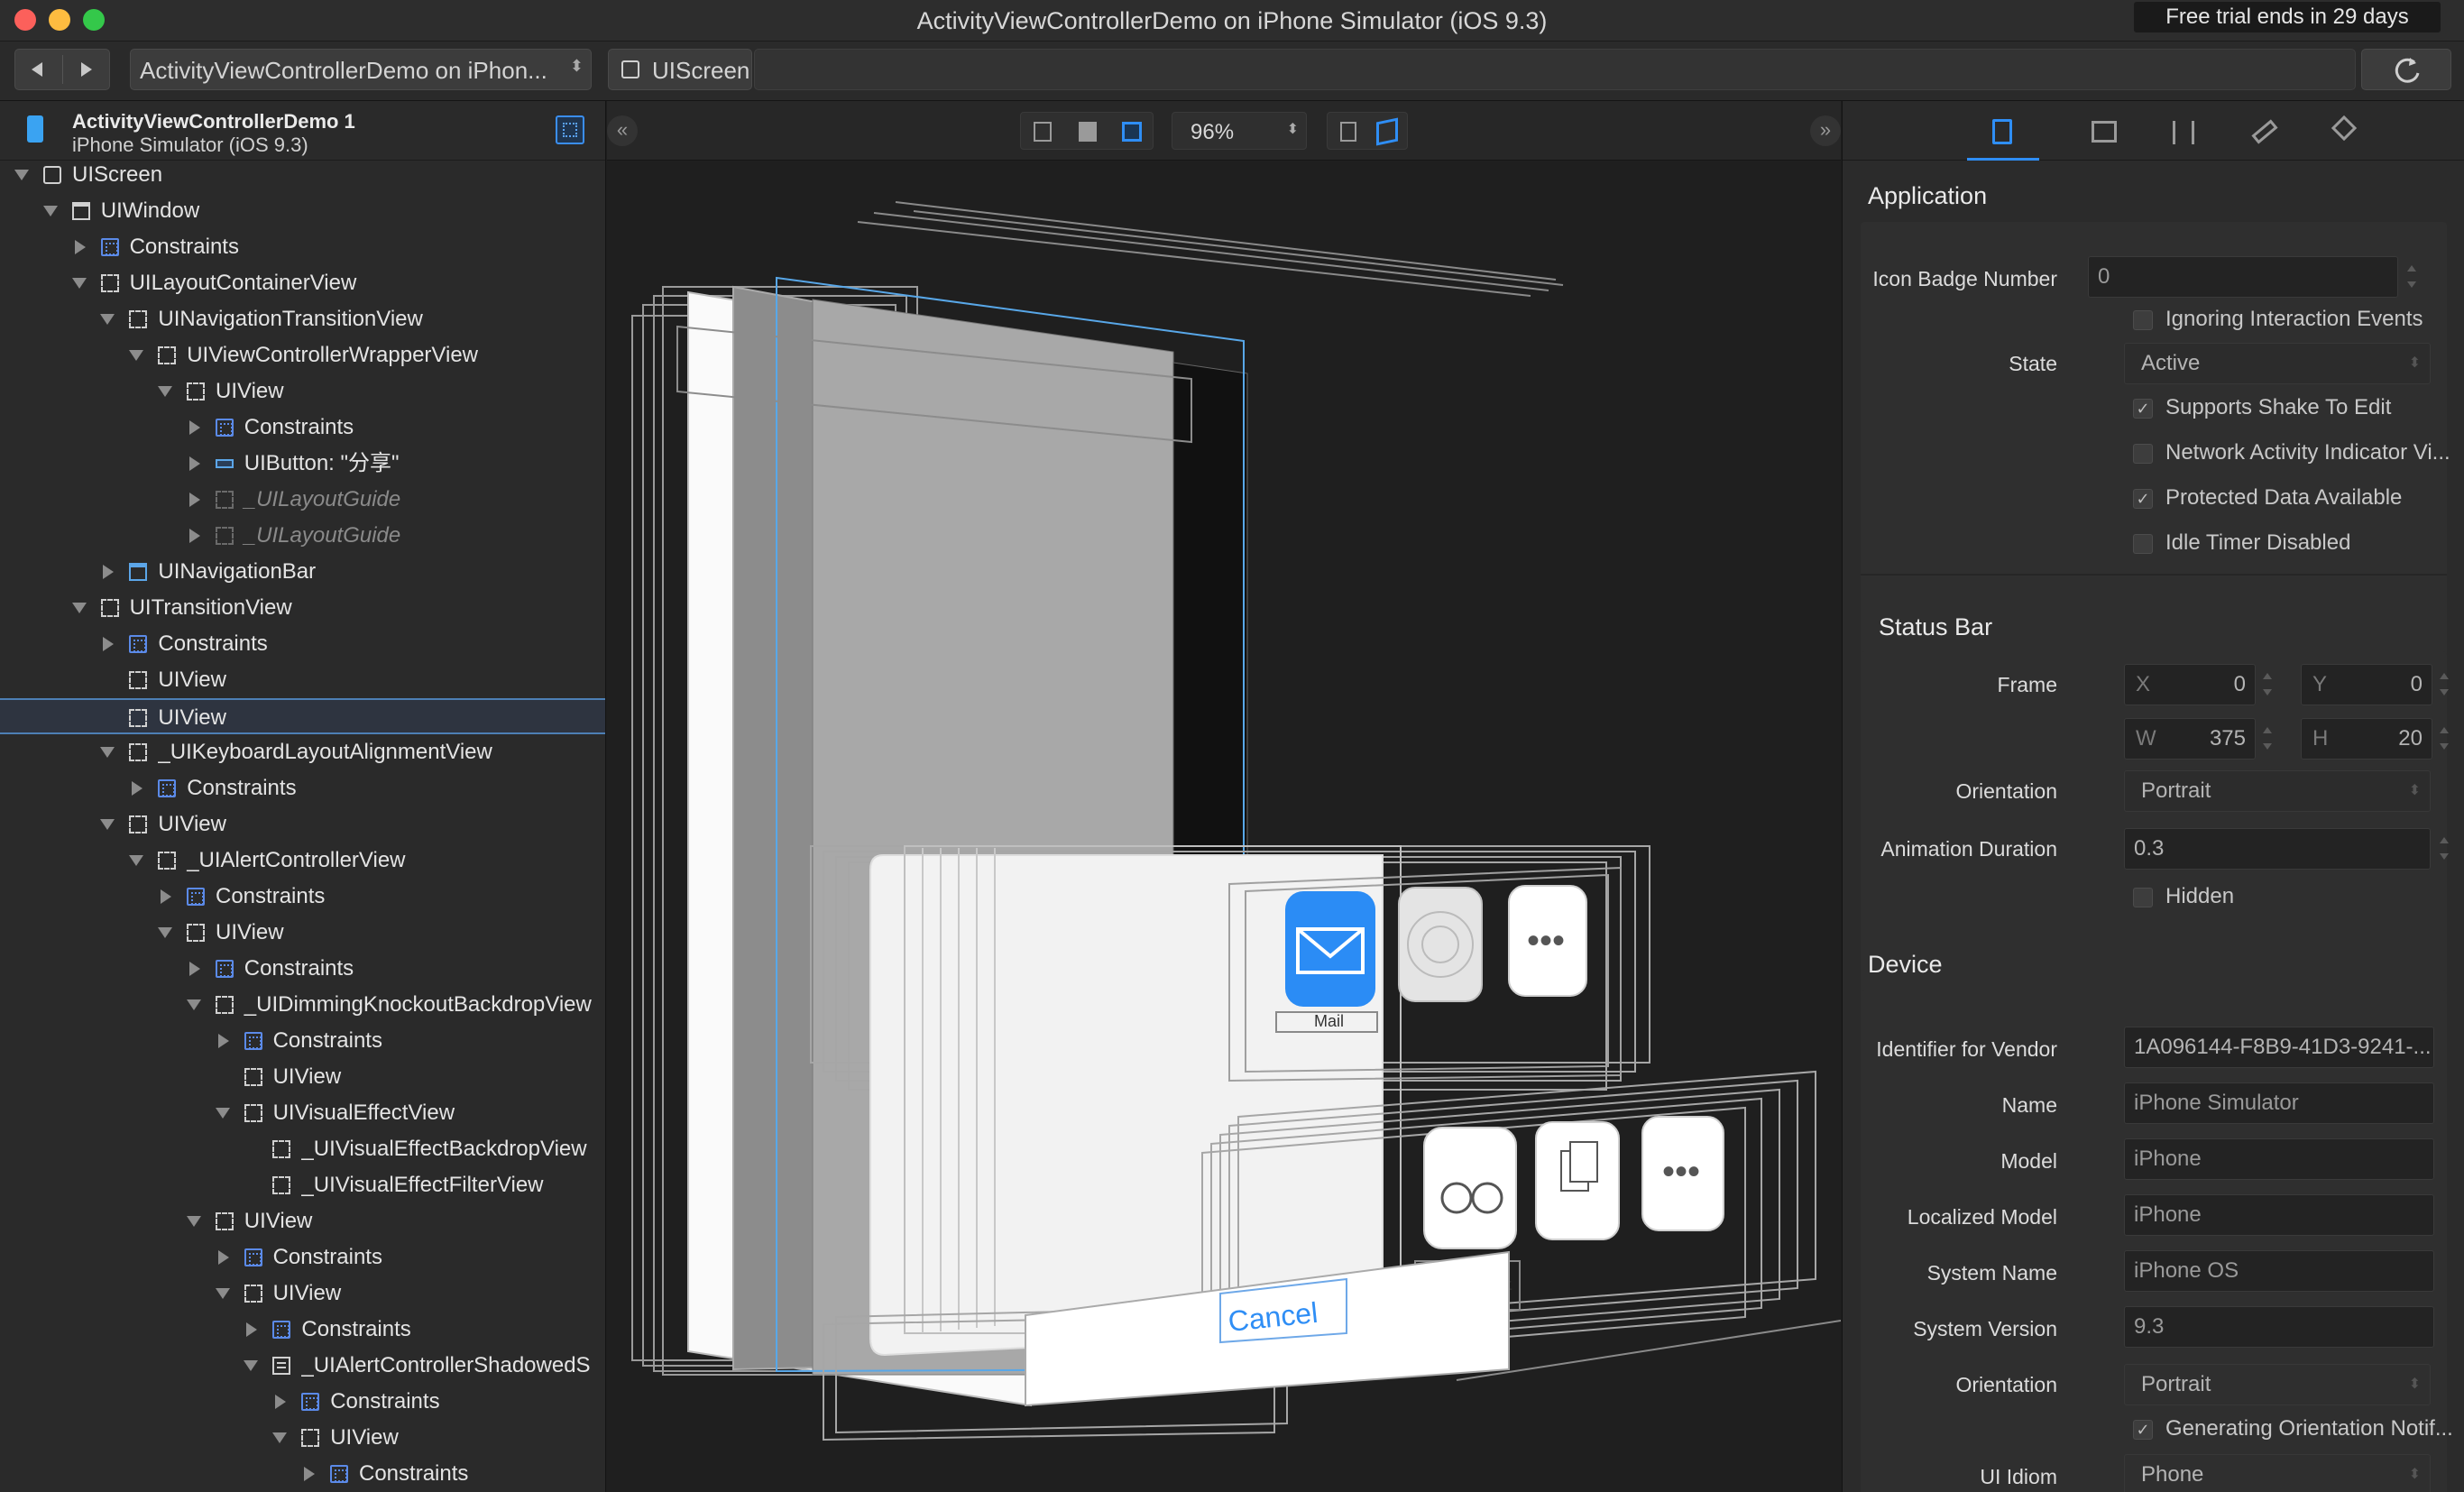 This screenshot has height=1492, width=2464. I want to click on refresh-button, so click(2406, 69).